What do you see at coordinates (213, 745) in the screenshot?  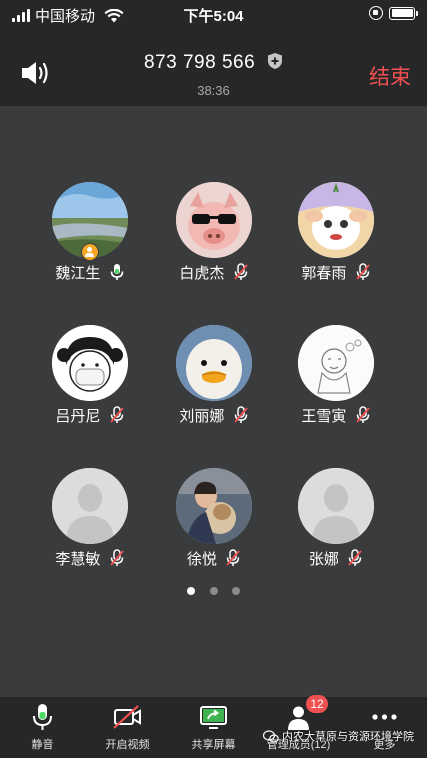 I see `share-screen-label: 共享屏幕` at bounding box center [213, 745].